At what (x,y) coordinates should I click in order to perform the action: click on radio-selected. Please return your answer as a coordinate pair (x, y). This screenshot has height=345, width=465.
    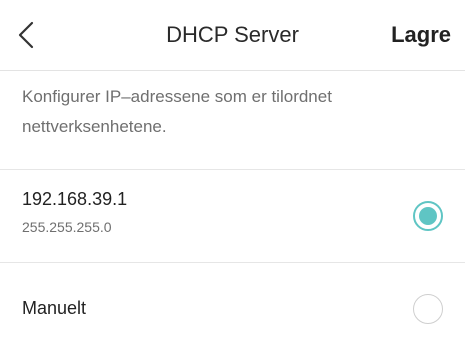
    Looking at the image, I should click on (428, 216).